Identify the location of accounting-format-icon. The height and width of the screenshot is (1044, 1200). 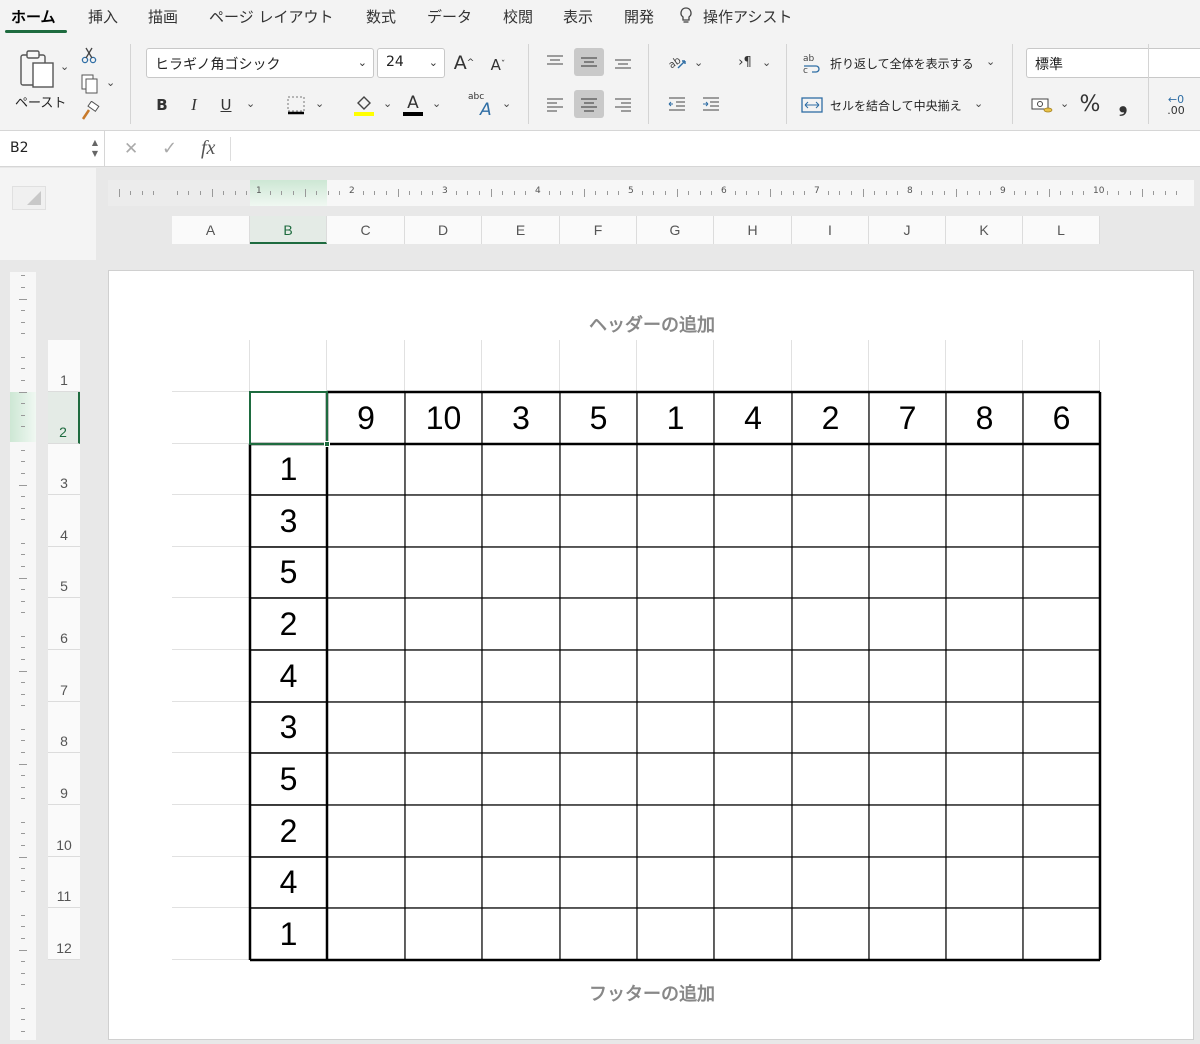
(1042, 105).